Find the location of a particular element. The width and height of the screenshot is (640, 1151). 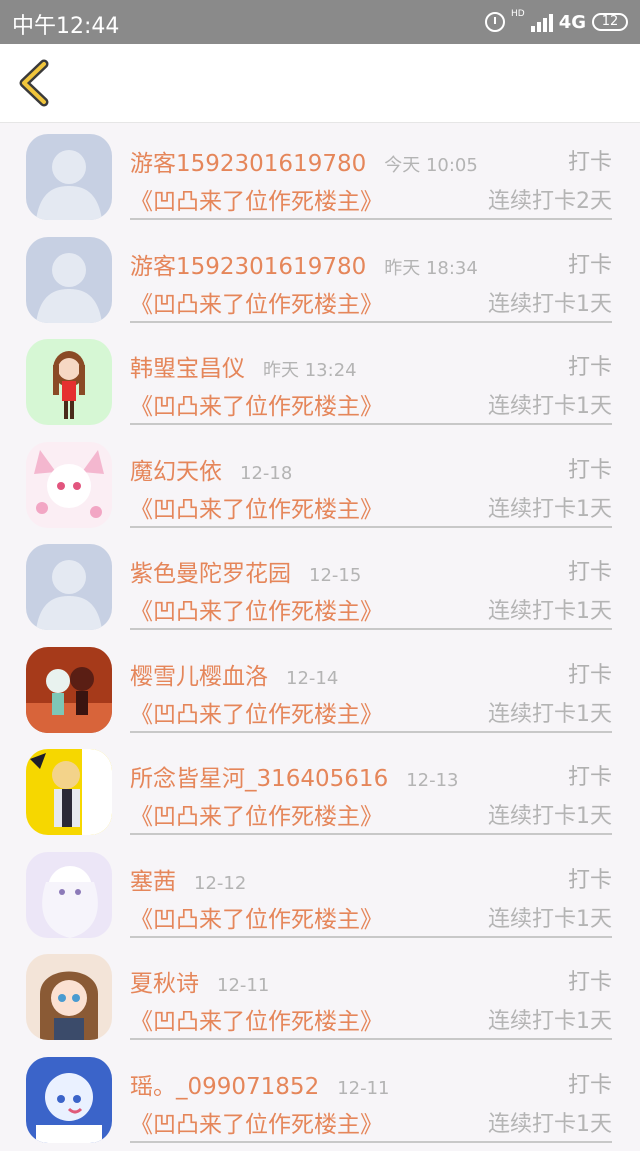

name-line: 所念皆星河_316405616 12-13 is located at coordinates (294, 776).